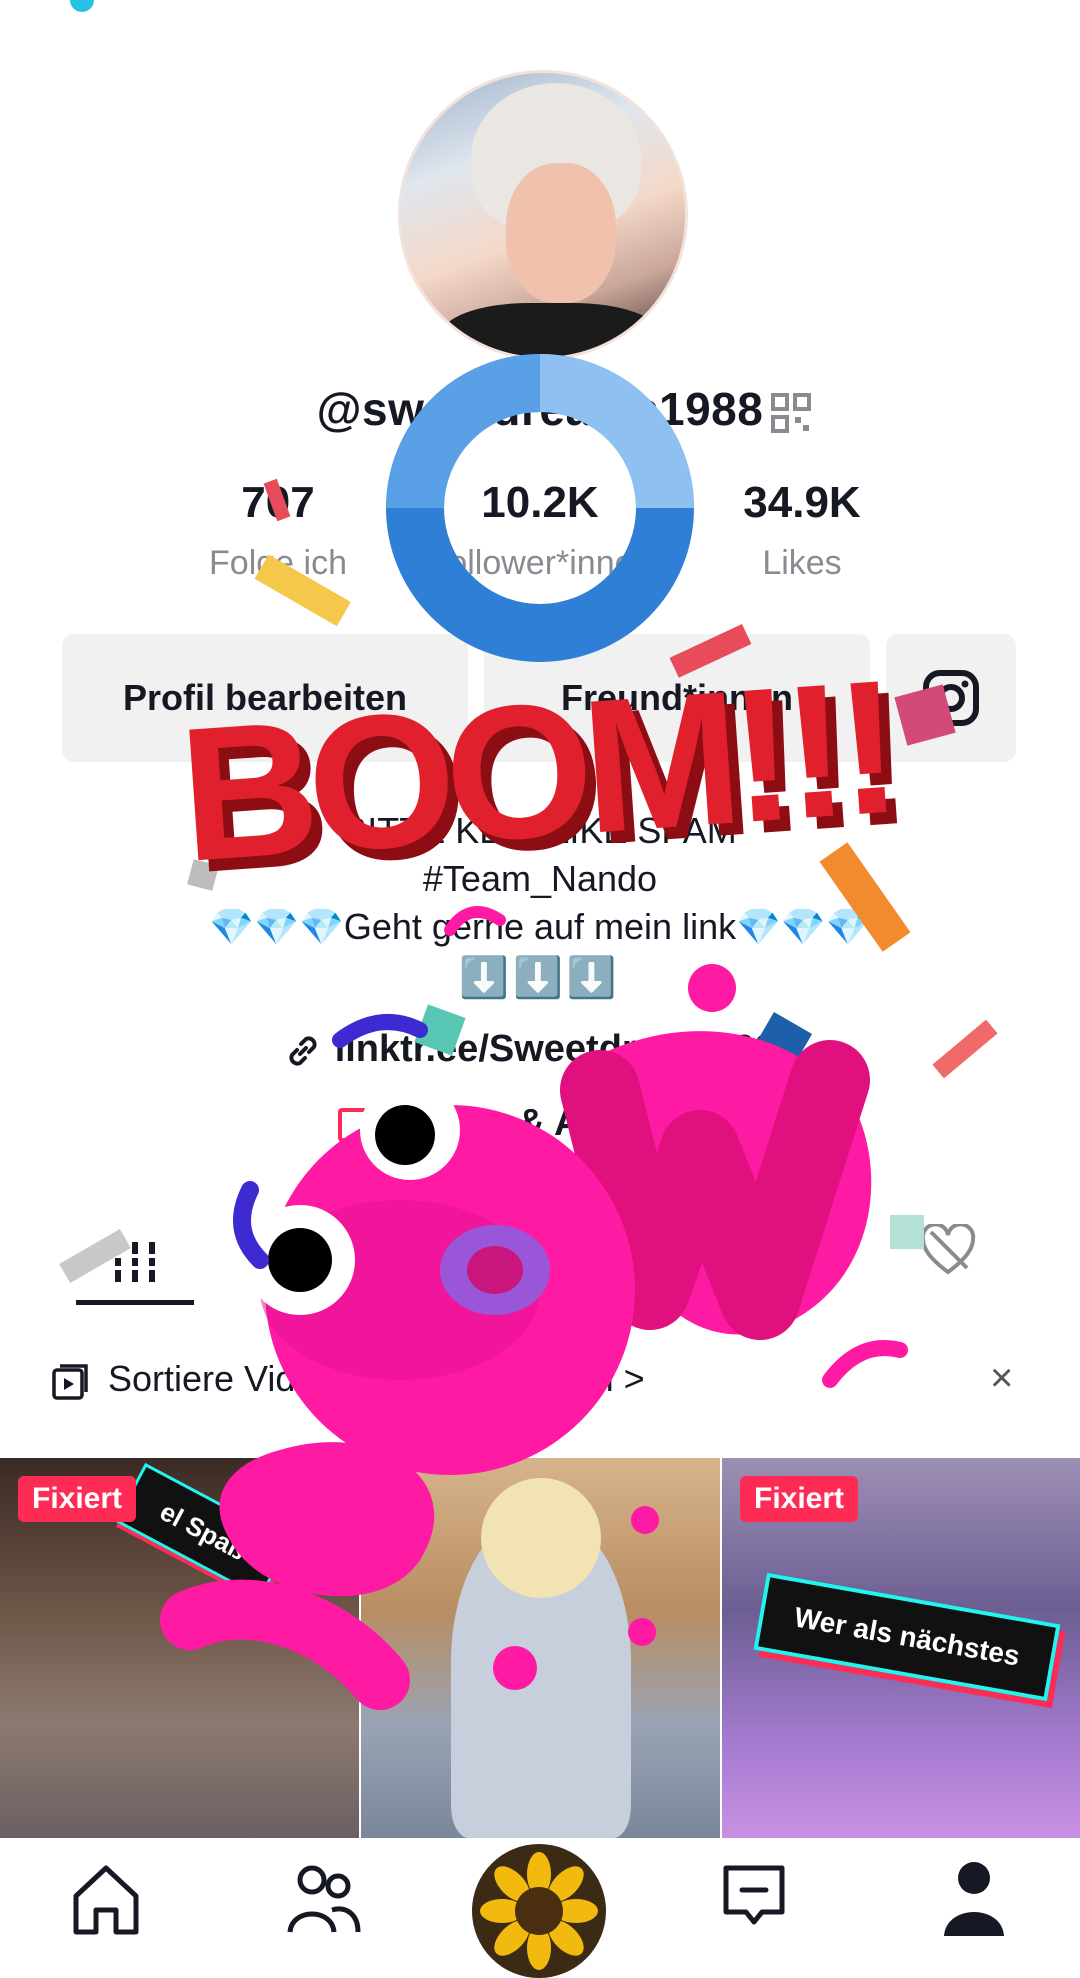 Image resolution: width=1080 pixels, height=1978 pixels. I want to click on followers-count: 10.2K, so click(540, 502).